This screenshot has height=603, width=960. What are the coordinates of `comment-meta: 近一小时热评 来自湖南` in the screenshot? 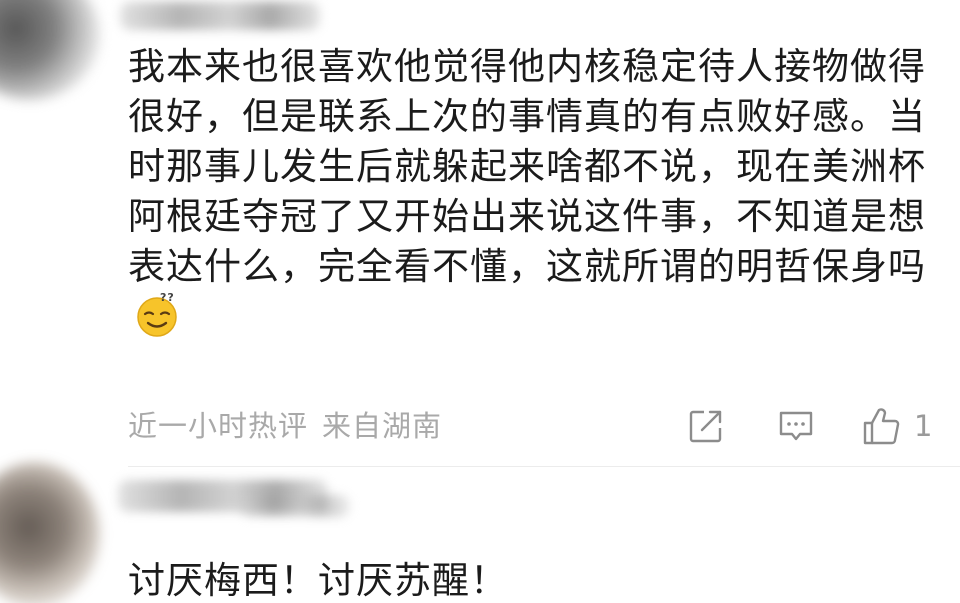 It's located at (285, 426).